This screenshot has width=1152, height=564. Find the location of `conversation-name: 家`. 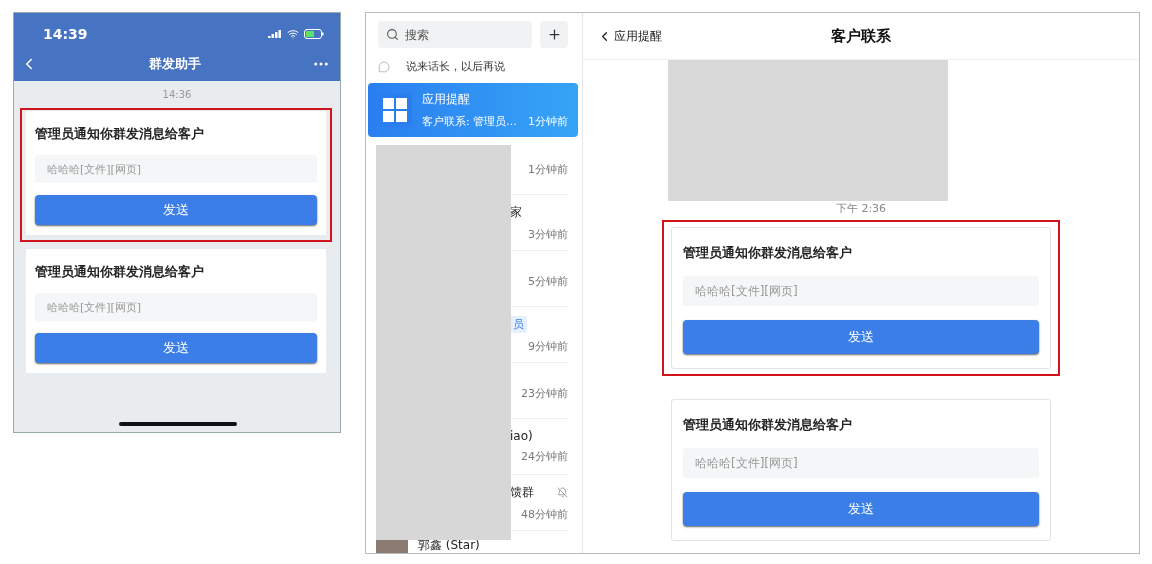

conversation-name: 家 is located at coordinates (516, 212).